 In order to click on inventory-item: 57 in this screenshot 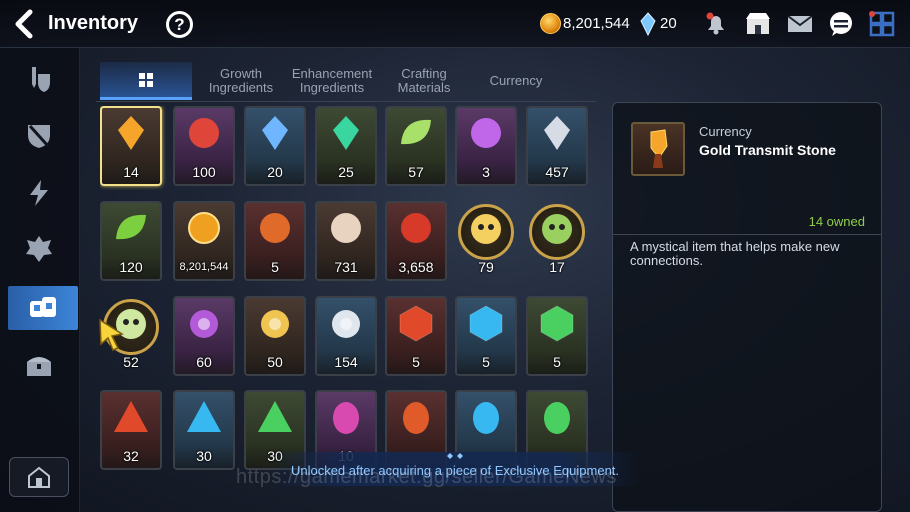, I will do `click(417, 147)`.